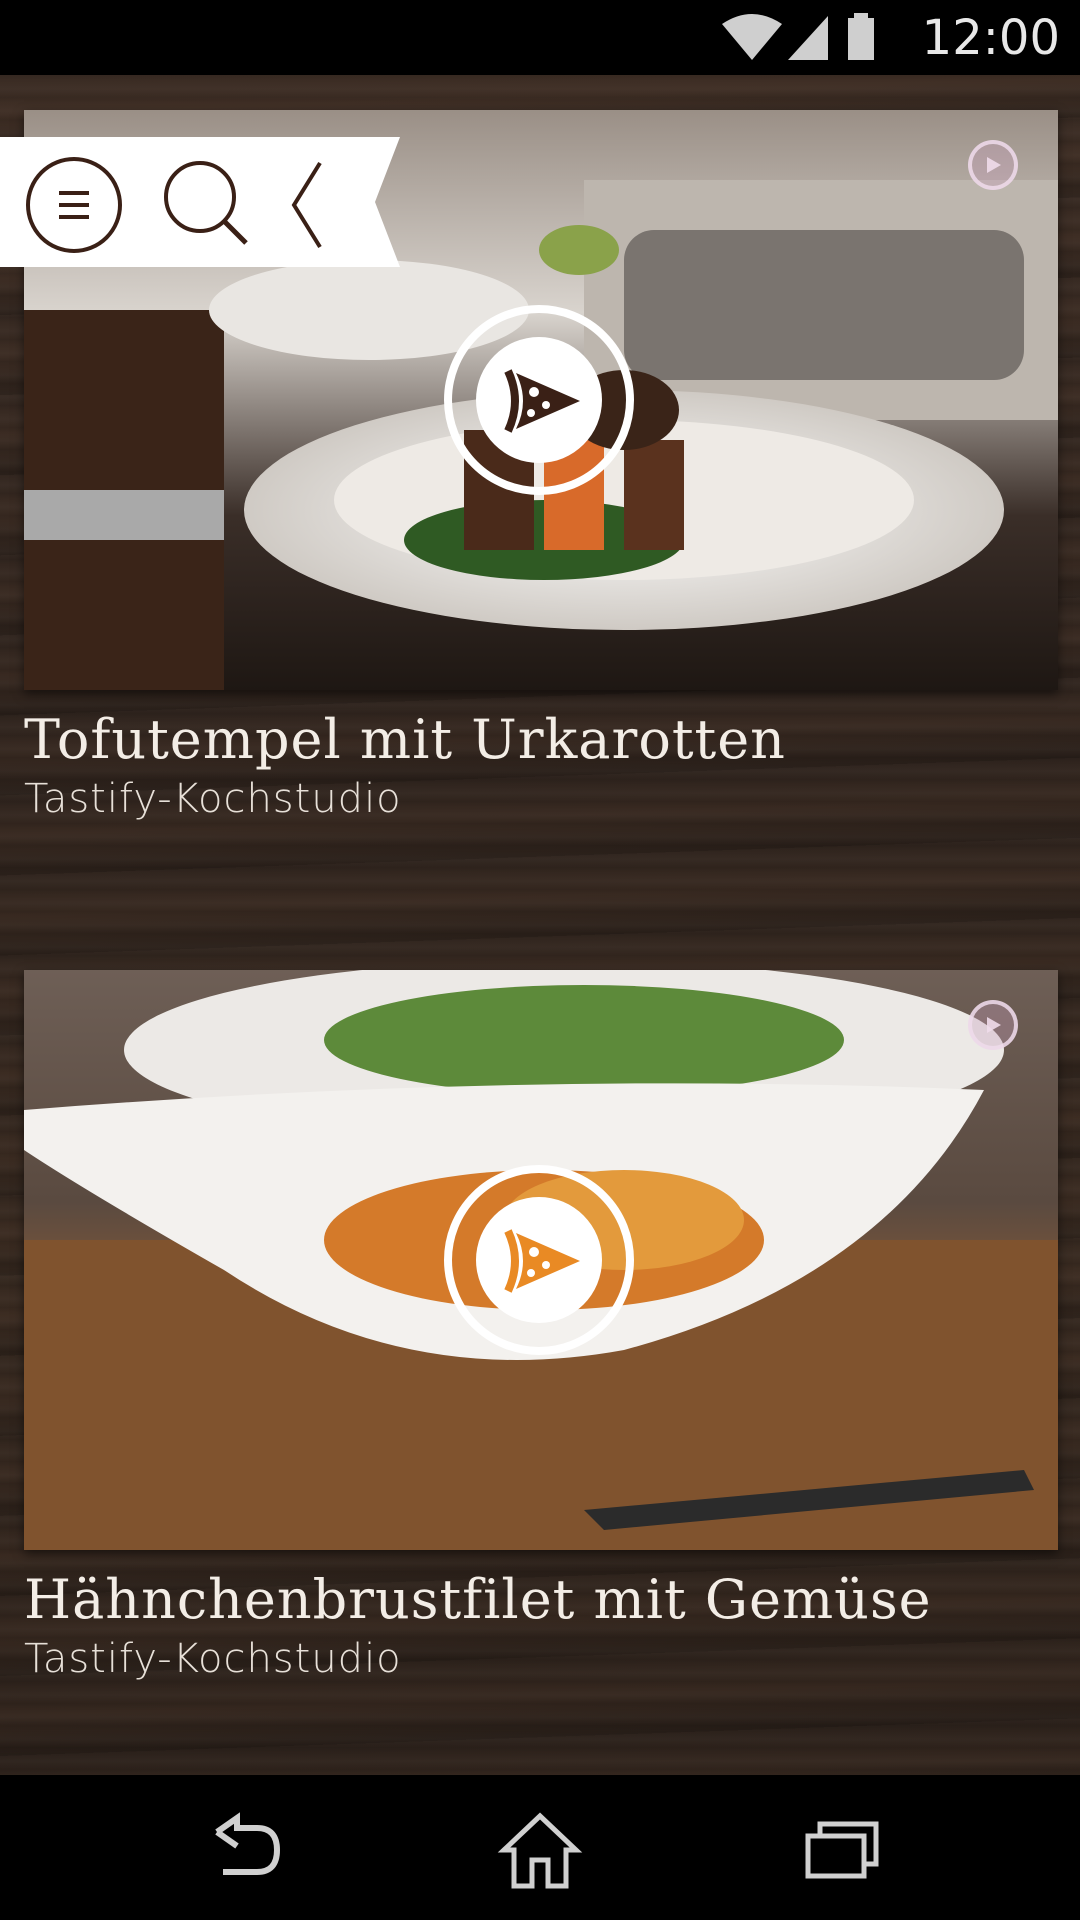  Describe the element at coordinates (861, 36) in the screenshot. I see `battery-icon` at that location.